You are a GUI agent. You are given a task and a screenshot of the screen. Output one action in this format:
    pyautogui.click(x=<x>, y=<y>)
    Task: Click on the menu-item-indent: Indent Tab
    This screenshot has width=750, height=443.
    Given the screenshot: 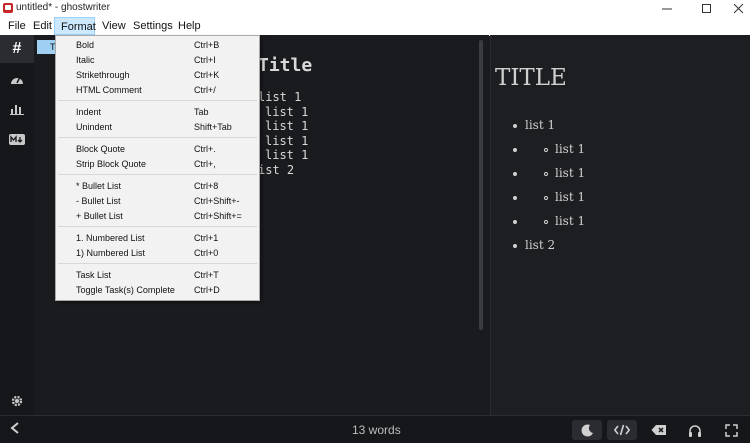 What is the action you would take?
    pyautogui.click(x=157, y=112)
    